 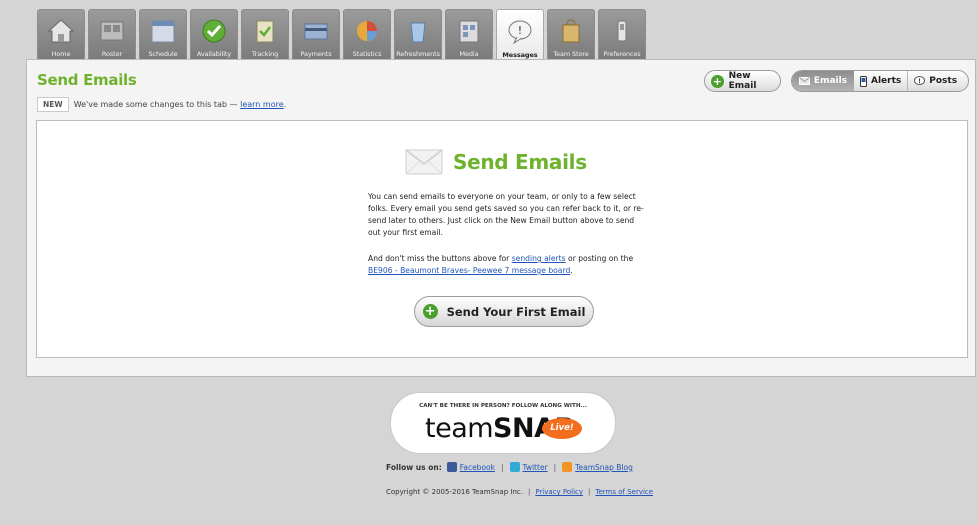 I want to click on privacy-policy-link: Privacy Policy, so click(x=559, y=492).